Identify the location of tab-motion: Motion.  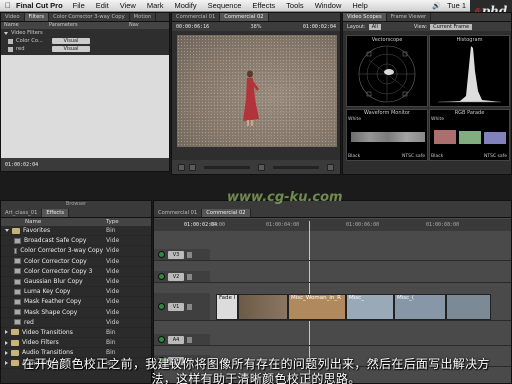
(143, 17).